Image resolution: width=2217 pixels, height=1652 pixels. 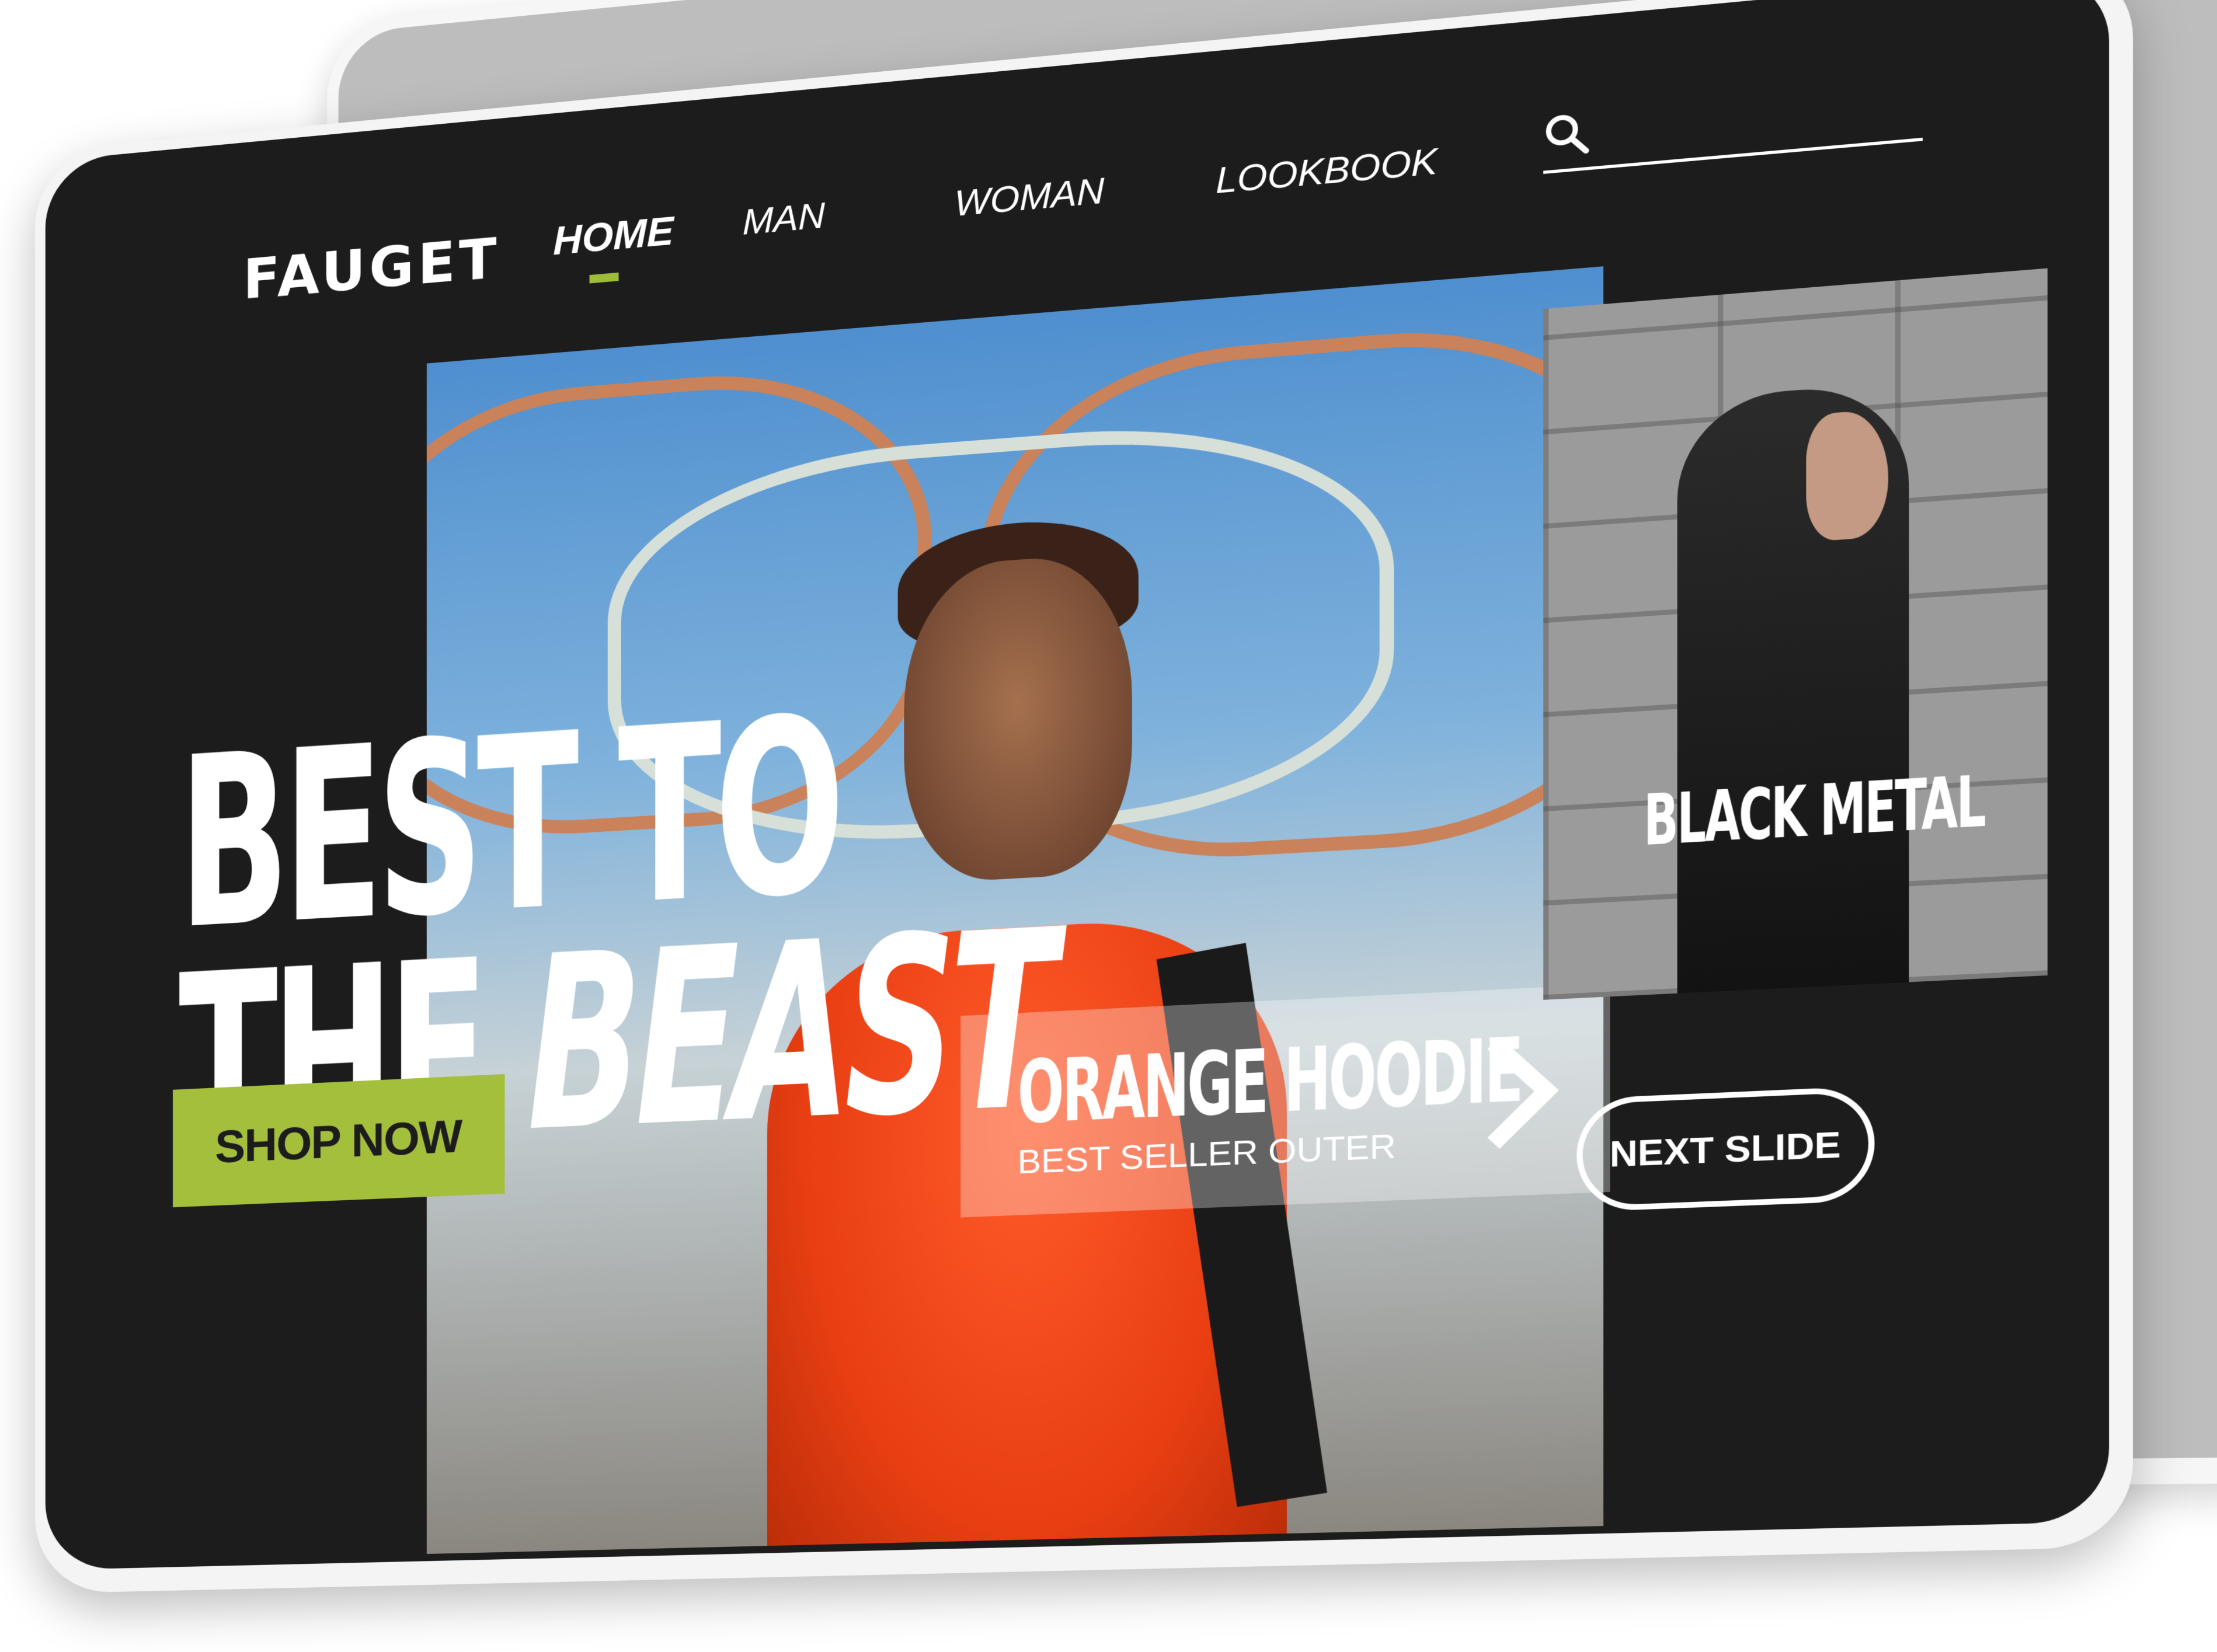 I want to click on featured-product-panel: ORANGE HOODIE BEST SELLER OUTER, so click(x=1285, y=1101).